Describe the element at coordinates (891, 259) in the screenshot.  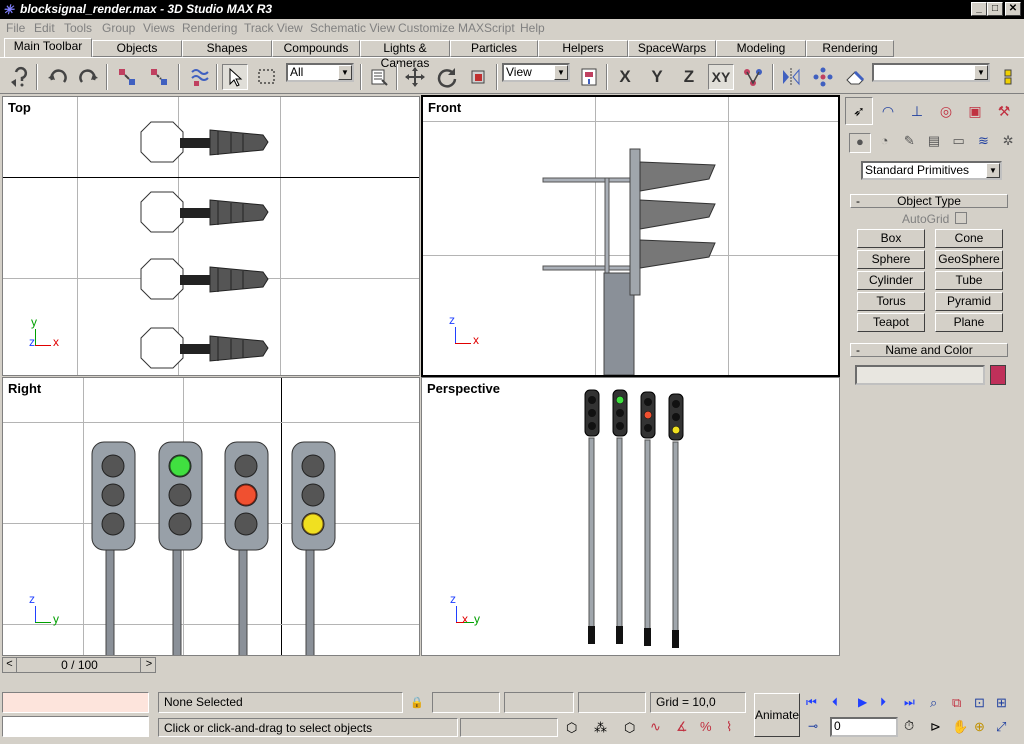
I see `sphere-button: Sphere` at that location.